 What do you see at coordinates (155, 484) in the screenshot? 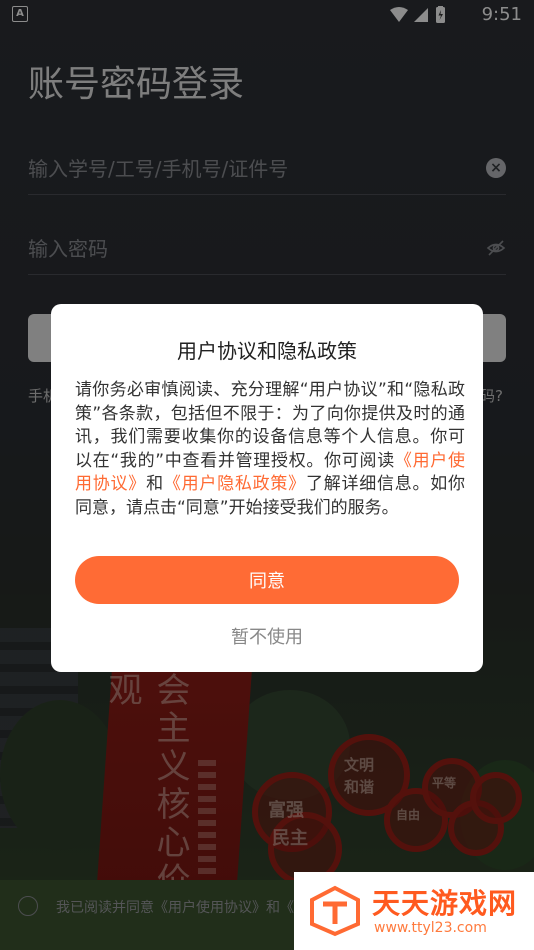
I see `dialog-body-text: 和` at bounding box center [155, 484].